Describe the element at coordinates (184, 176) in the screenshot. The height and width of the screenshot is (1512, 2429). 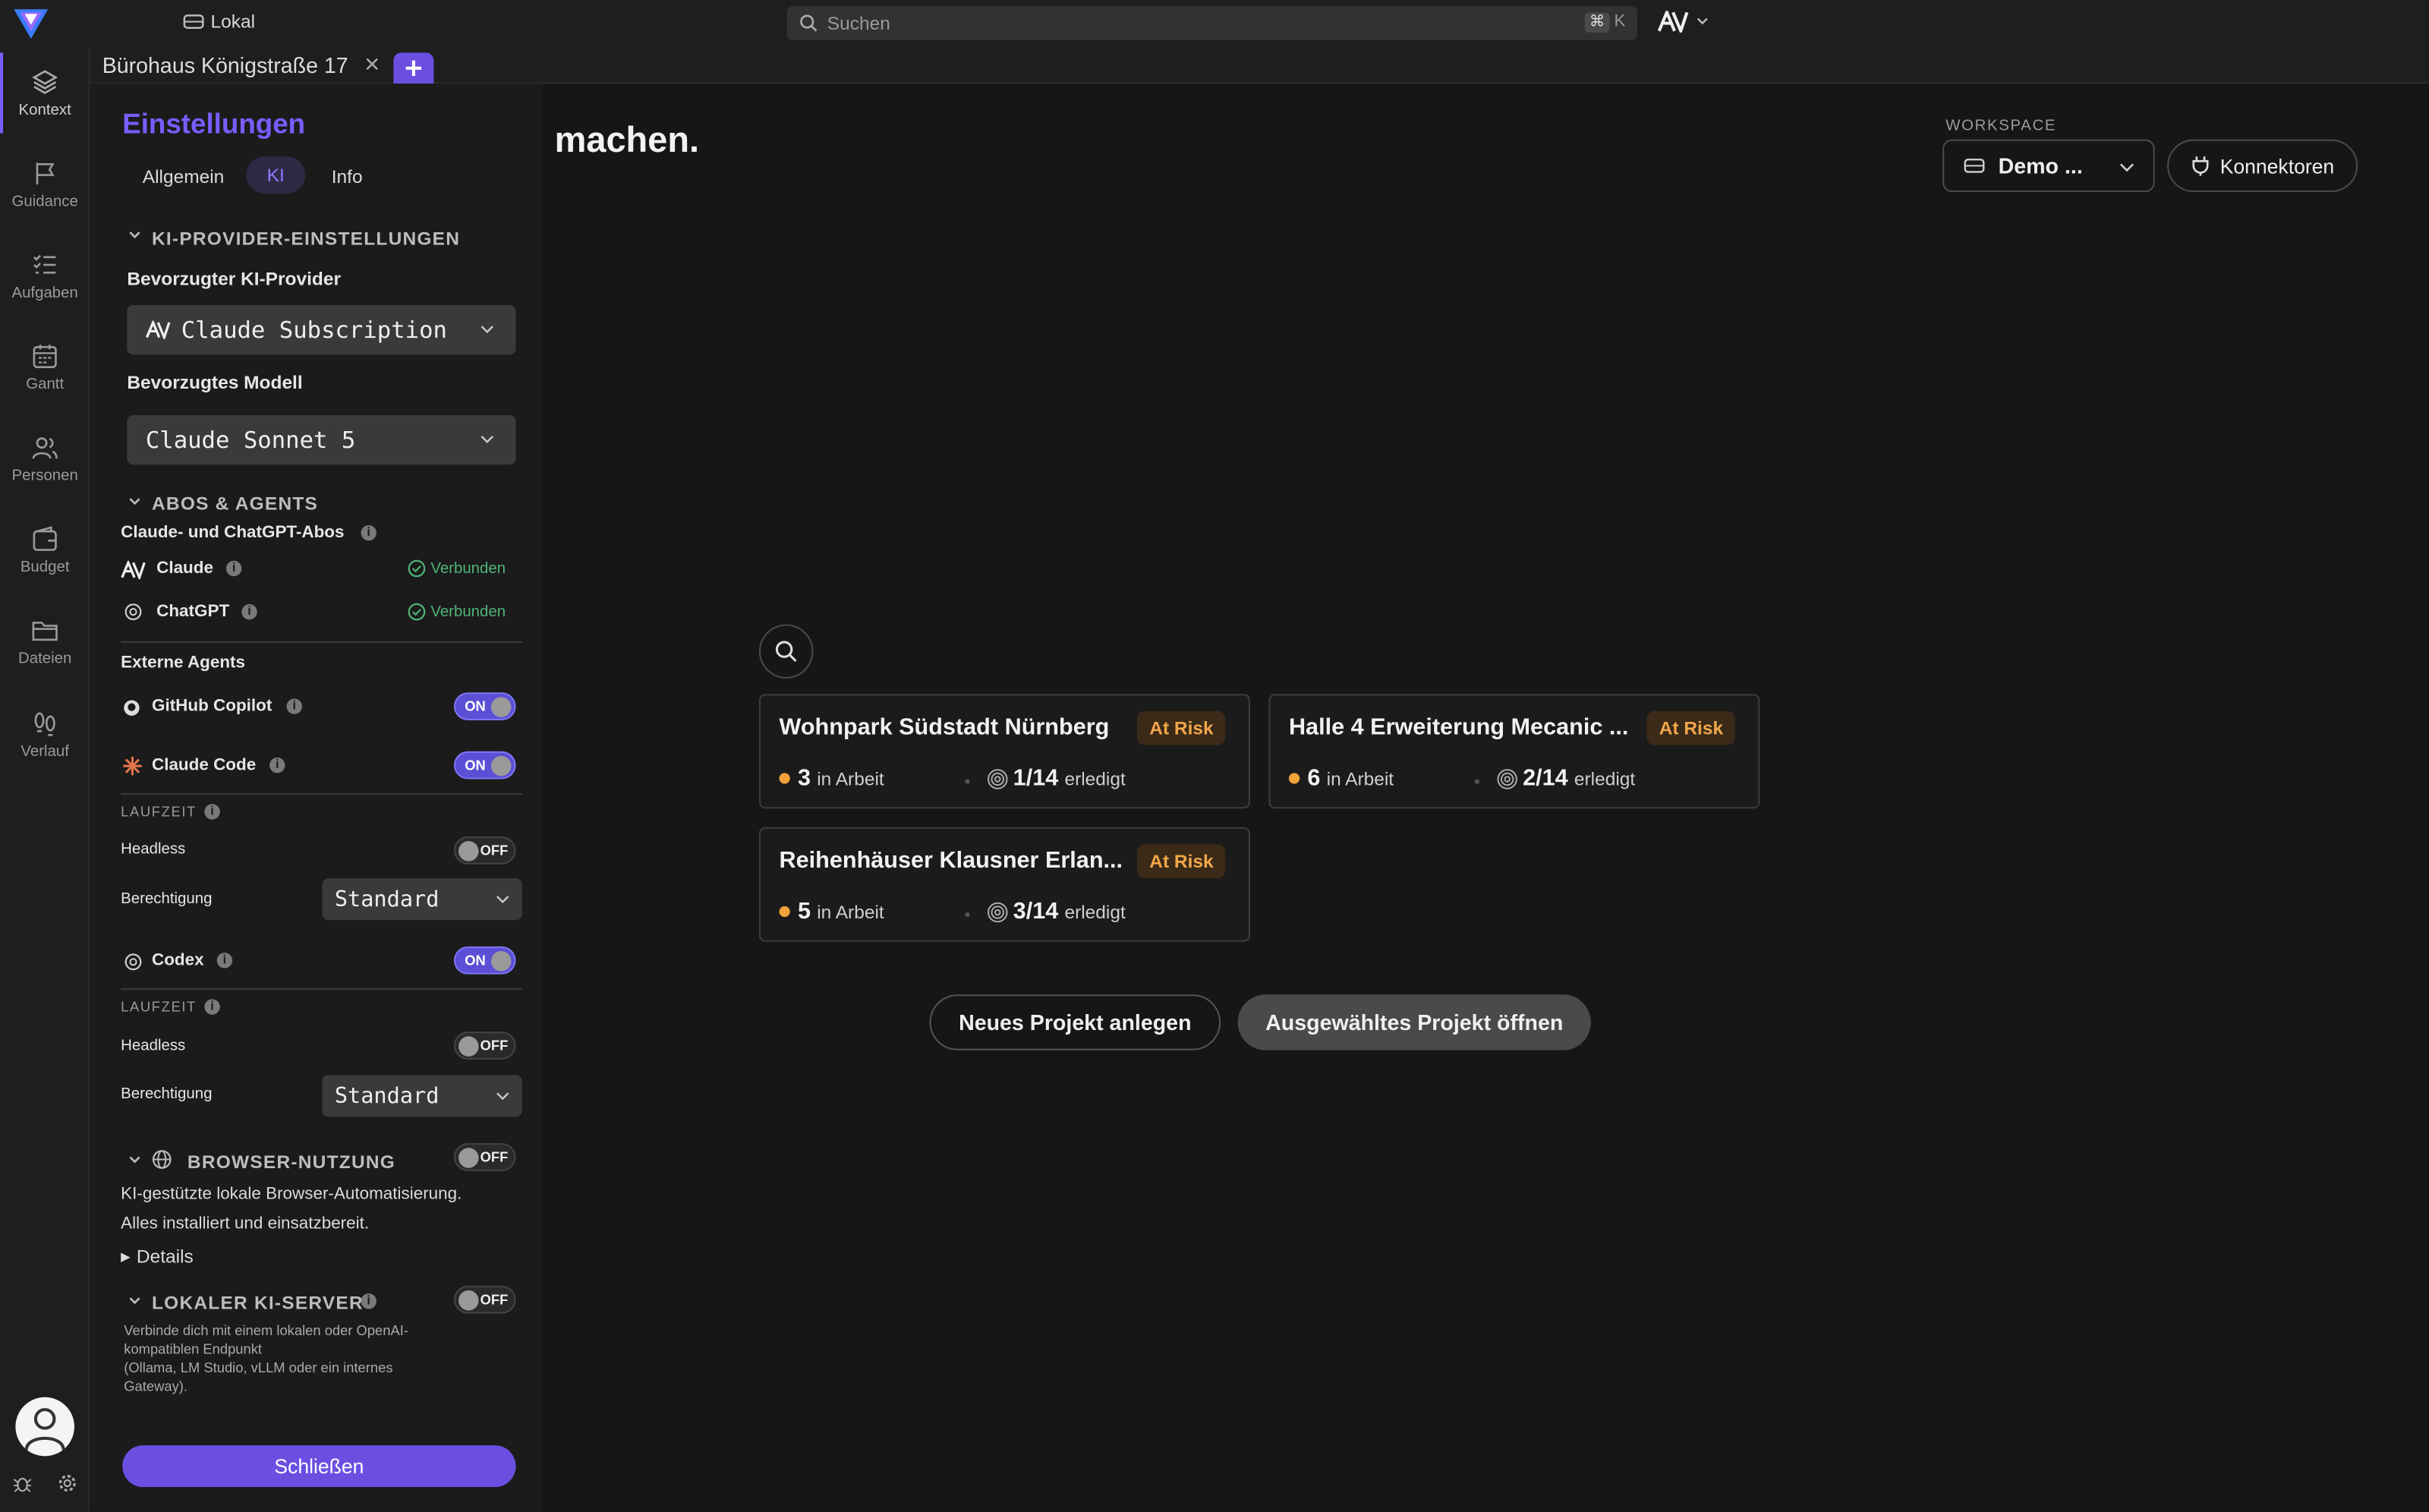
I see `tab-allgemein: Allgemein` at that location.